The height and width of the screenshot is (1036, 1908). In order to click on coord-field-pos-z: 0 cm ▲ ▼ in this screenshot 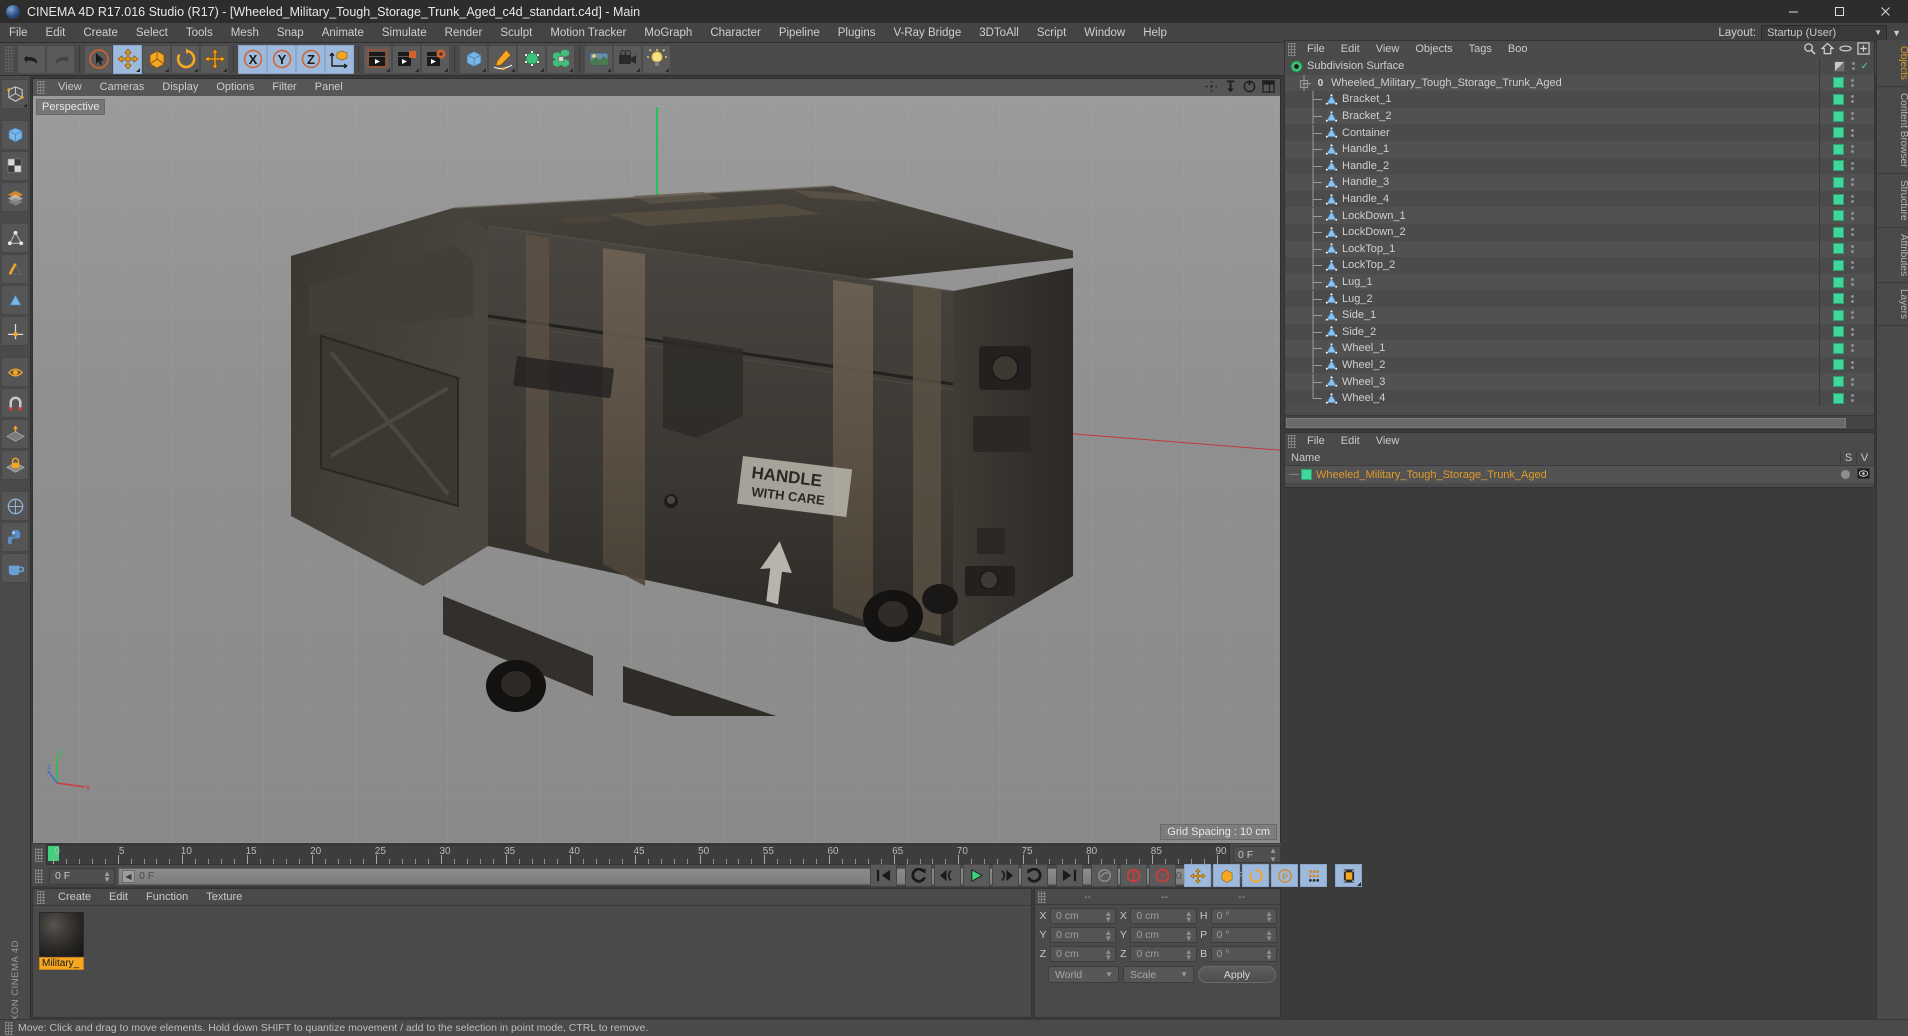, I will do `click(1083, 953)`.